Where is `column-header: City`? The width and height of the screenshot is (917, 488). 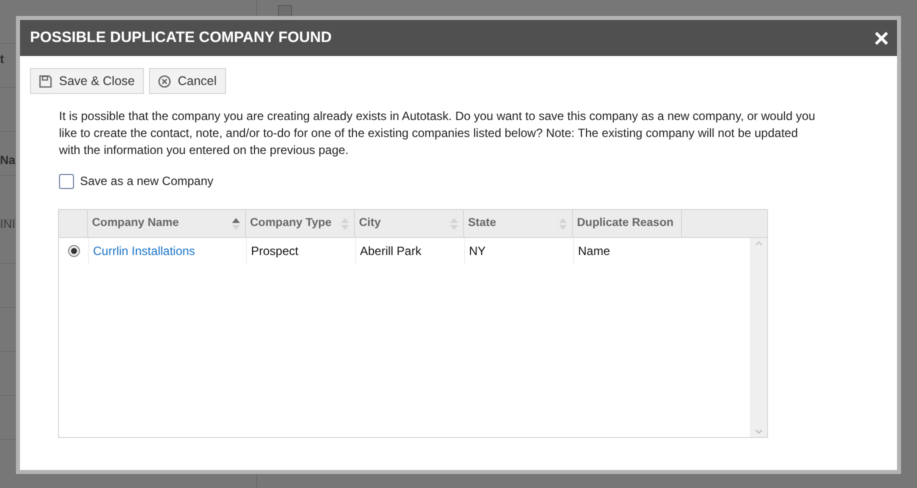 column-header: City is located at coordinates (370, 223).